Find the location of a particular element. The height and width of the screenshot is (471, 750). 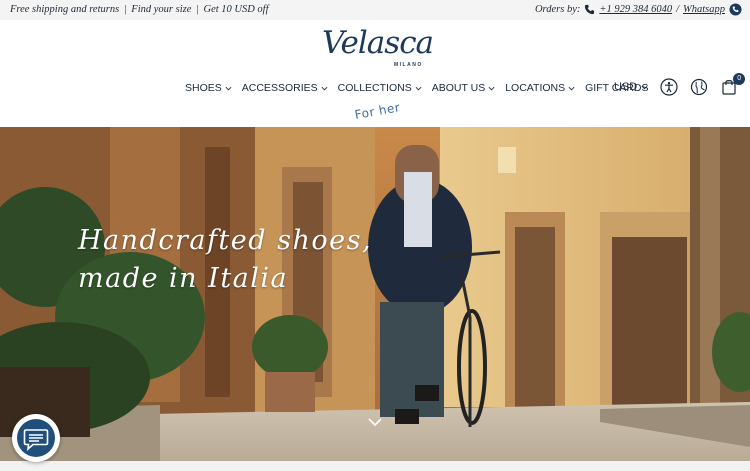

phone-link: +1 929 384 6040 is located at coordinates (635, 9).